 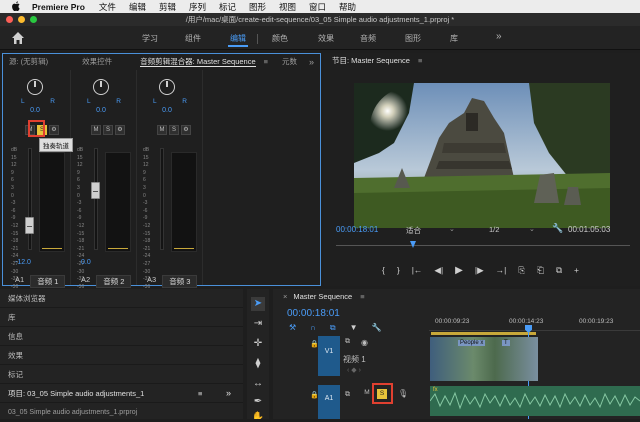 What do you see at coordinates (354, 370) in the screenshot?
I see `keyframe-nav-icon: ‹ ◆ ›` at bounding box center [354, 370].